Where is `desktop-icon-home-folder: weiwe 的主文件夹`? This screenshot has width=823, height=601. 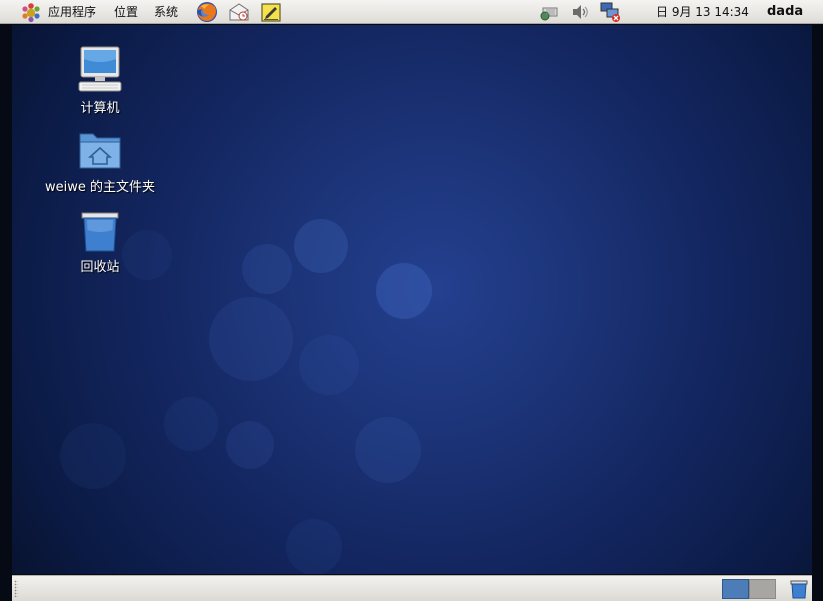
desktop-icon-home-folder: weiwe 的主文件夹 is located at coordinates (100, 160).